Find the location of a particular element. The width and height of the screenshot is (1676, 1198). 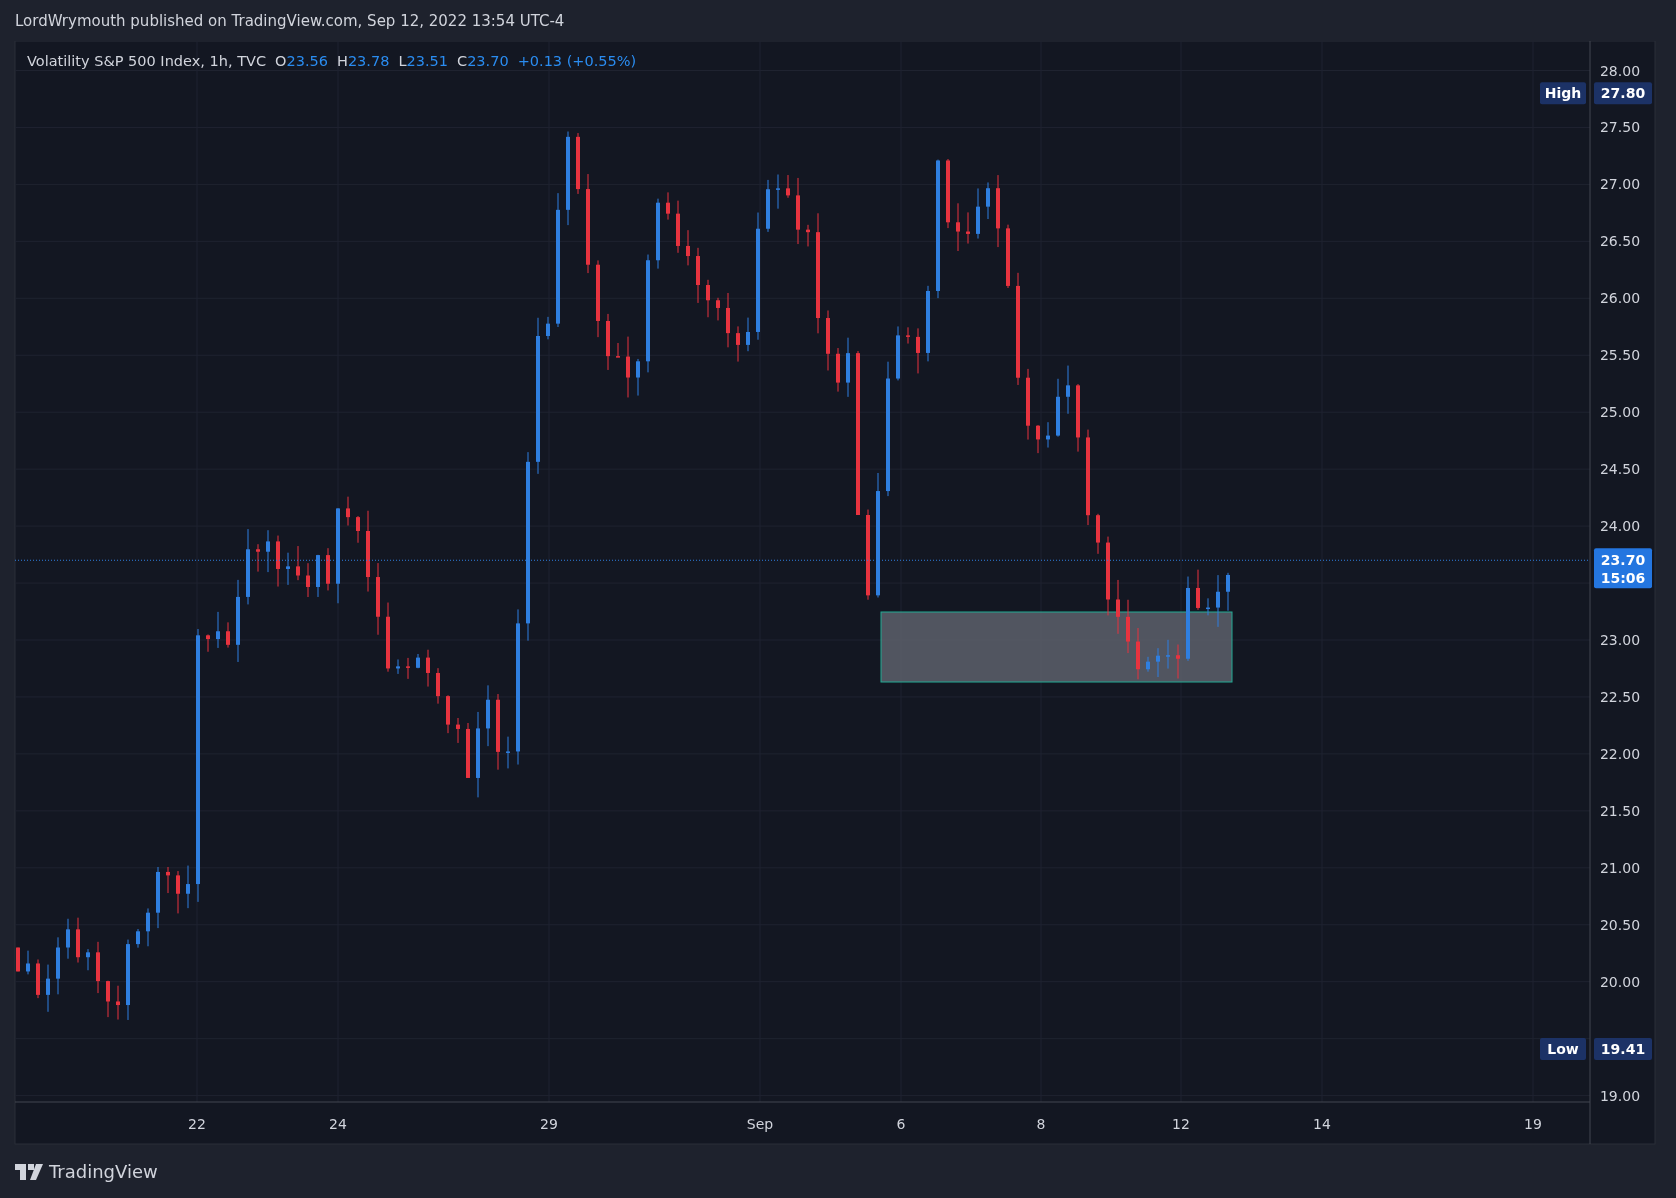

logo-text: TradingView is located at coordinates (103, 1171).